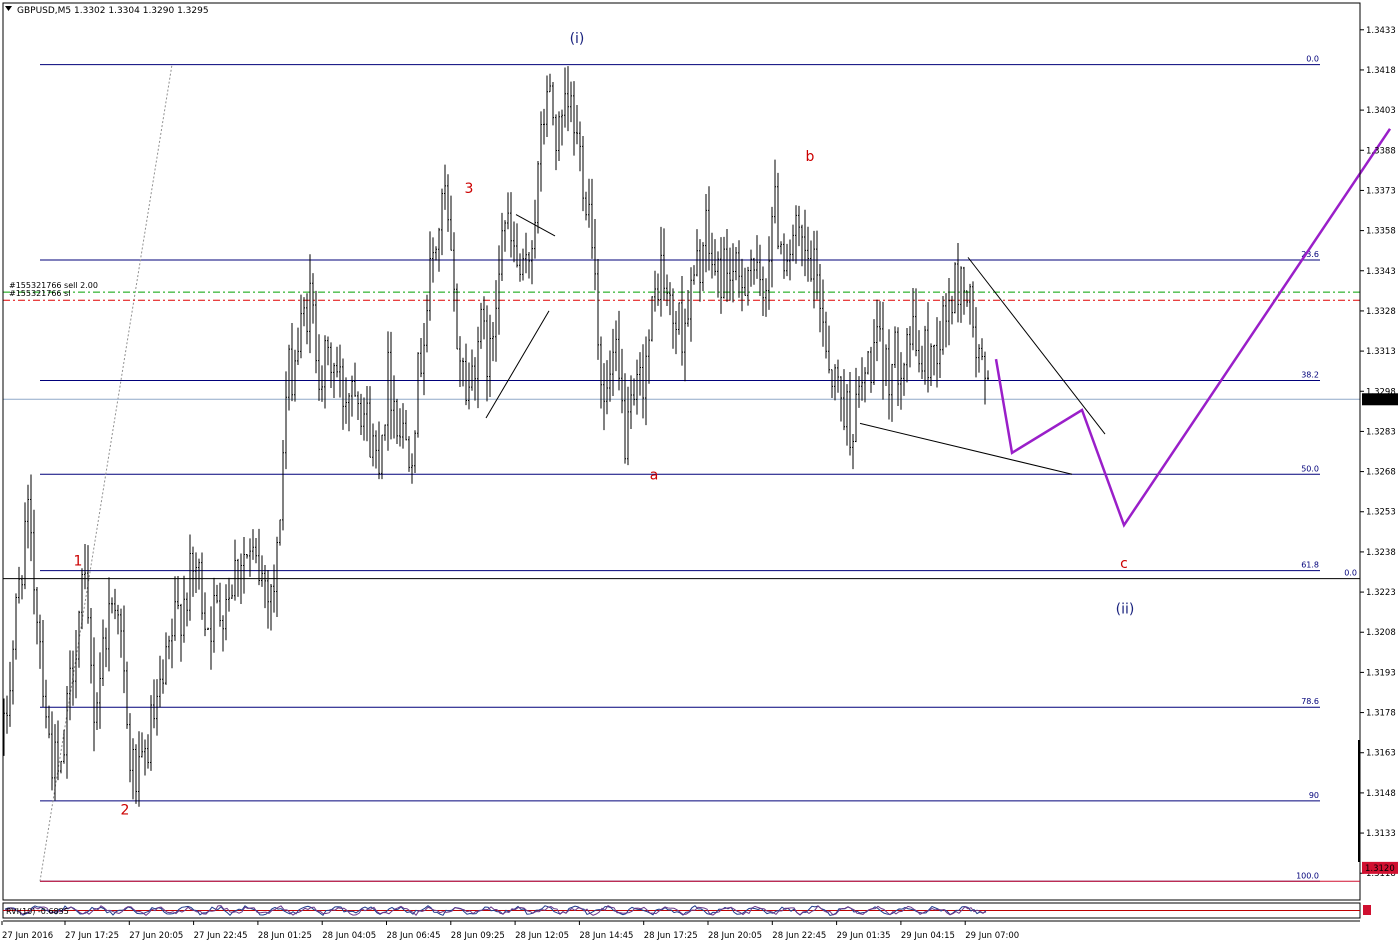  I want to click on y-tick-label: 1.3208, so click(1381, 633).